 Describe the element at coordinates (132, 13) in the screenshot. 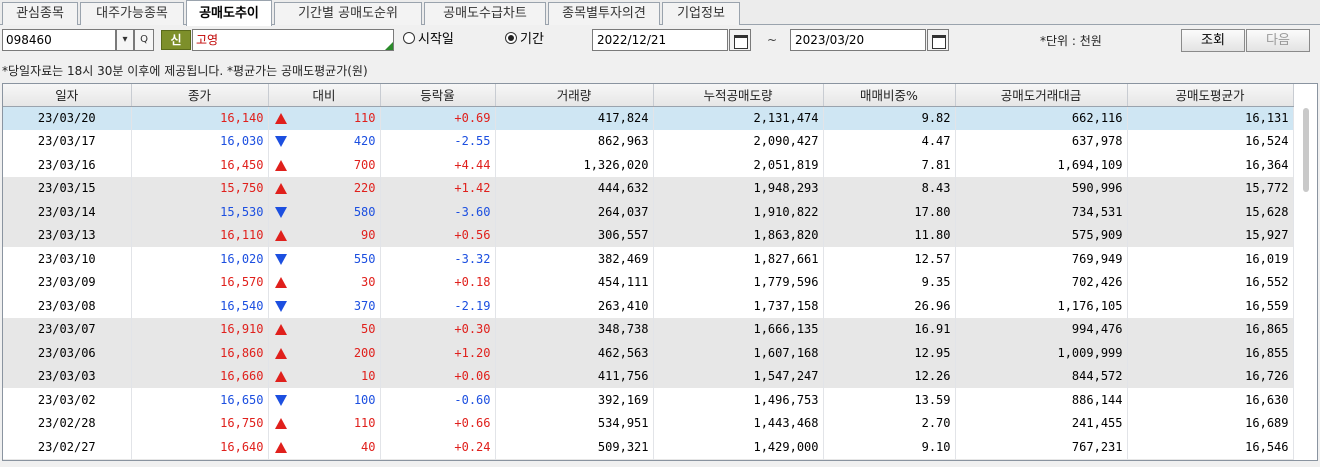

I see `tab-borrowable-stocks: 대주가능종목` at that location.